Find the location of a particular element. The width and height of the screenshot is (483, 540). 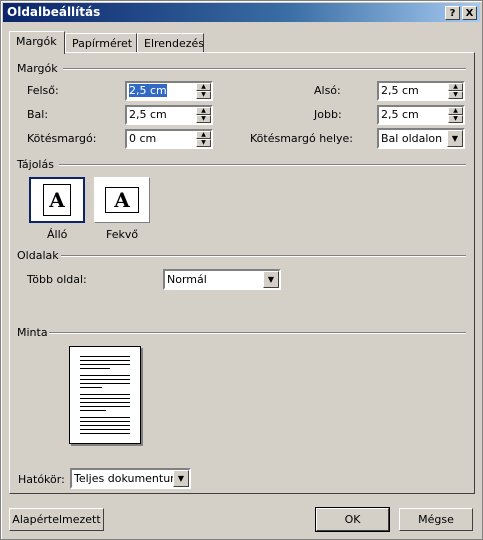

top-margin-label: Felső: is located at coordinates (43, 90).